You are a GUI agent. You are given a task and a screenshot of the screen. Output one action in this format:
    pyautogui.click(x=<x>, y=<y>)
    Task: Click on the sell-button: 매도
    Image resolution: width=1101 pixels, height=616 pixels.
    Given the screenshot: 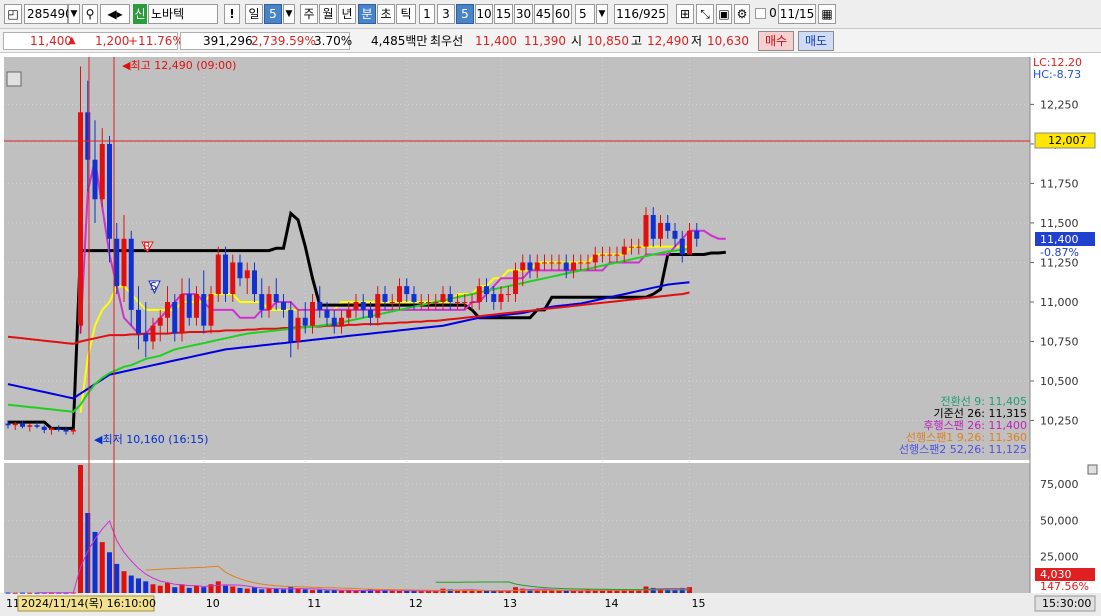 What is the action you would take?
    pyautogui.click(x=816, y=41)
    